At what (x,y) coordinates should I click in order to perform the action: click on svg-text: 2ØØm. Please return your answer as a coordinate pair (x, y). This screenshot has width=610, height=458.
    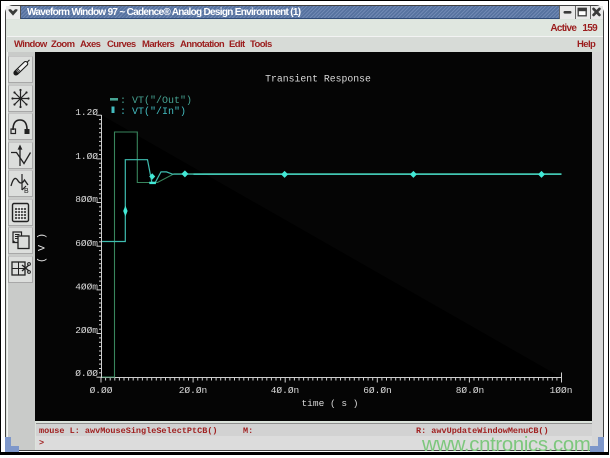
    Looking at the image, I should click on (86, 330).